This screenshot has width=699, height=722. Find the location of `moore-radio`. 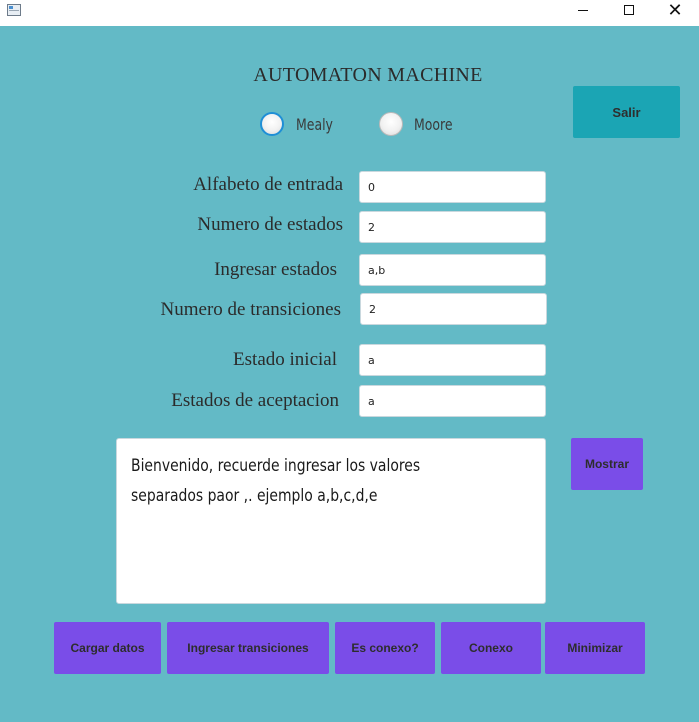

moore-radio is located at coordinates (391, 124).